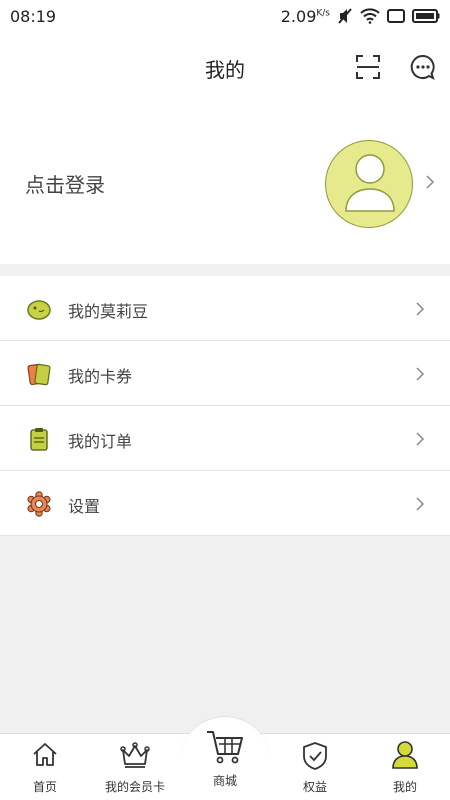 The width and height of the screenshot is (450, 800). What do you see at coordinates (225, 67) in the screenshot?
I see `page-header: 我的` at bounding box center [225, 67].